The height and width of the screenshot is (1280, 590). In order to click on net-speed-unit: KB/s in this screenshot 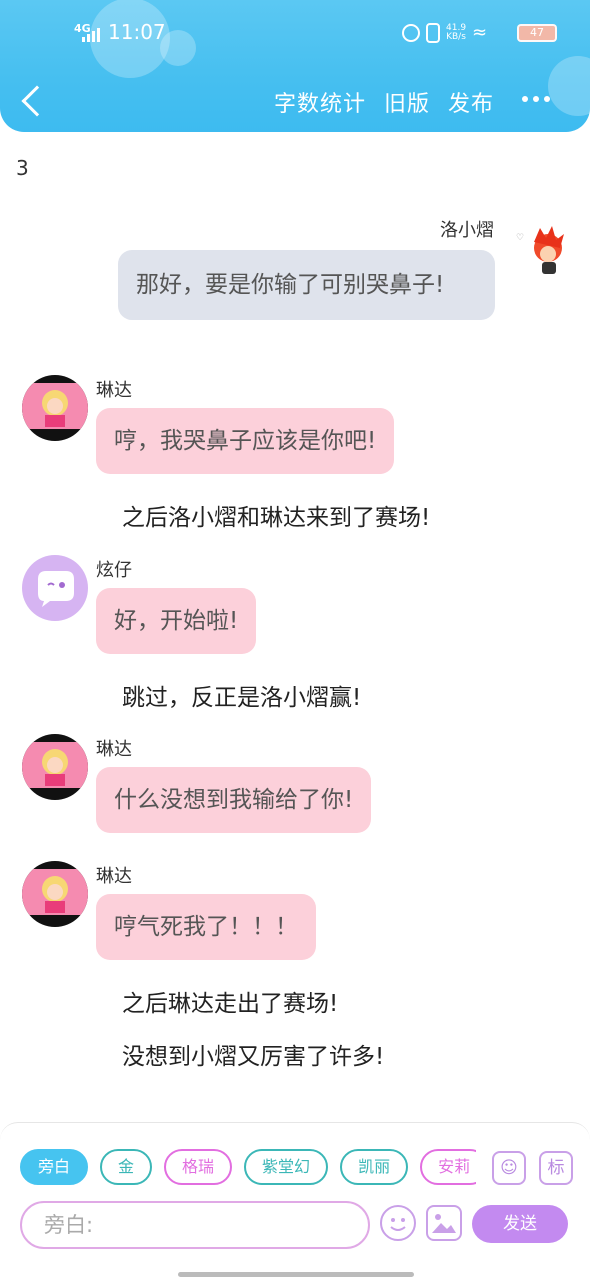, I will do `click(456, 36)`.